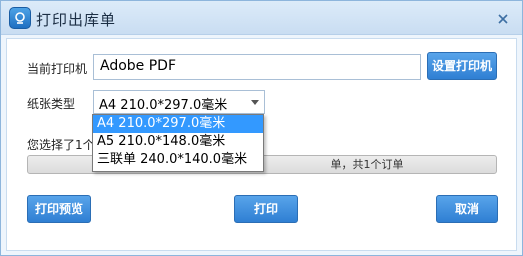 The image size is (523, 256). What do you see at coordinates (163, 105) in the screenshot?
I see `paper-type-value: A4 210.0*297.0毫米` at bounding box center [163, 105].